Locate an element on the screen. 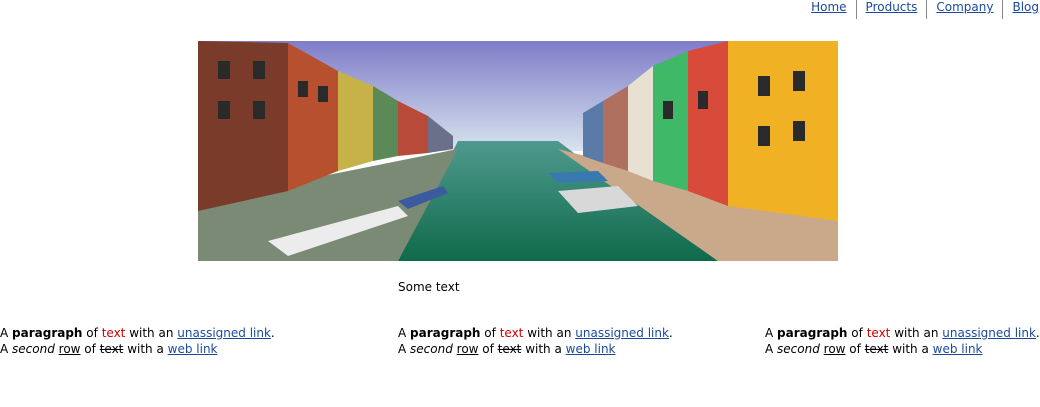 This screenshot has width=1040, height=407. top-nav: Home Products Company Blog is located at coordinates (920, 9).